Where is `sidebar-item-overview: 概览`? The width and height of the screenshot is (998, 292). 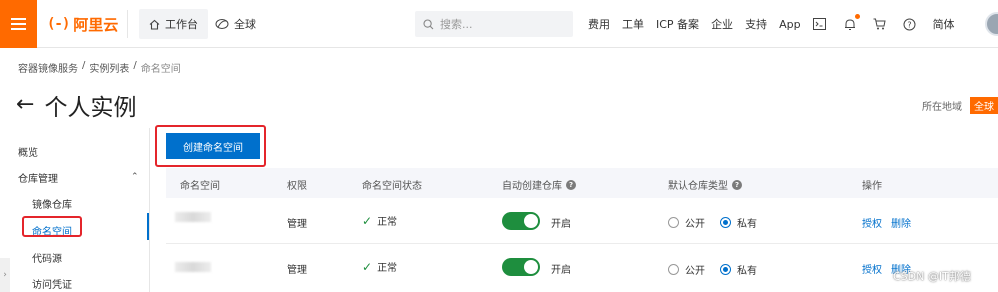 sidebar-item-overview: 概览 is located at coordinates (28, 151).